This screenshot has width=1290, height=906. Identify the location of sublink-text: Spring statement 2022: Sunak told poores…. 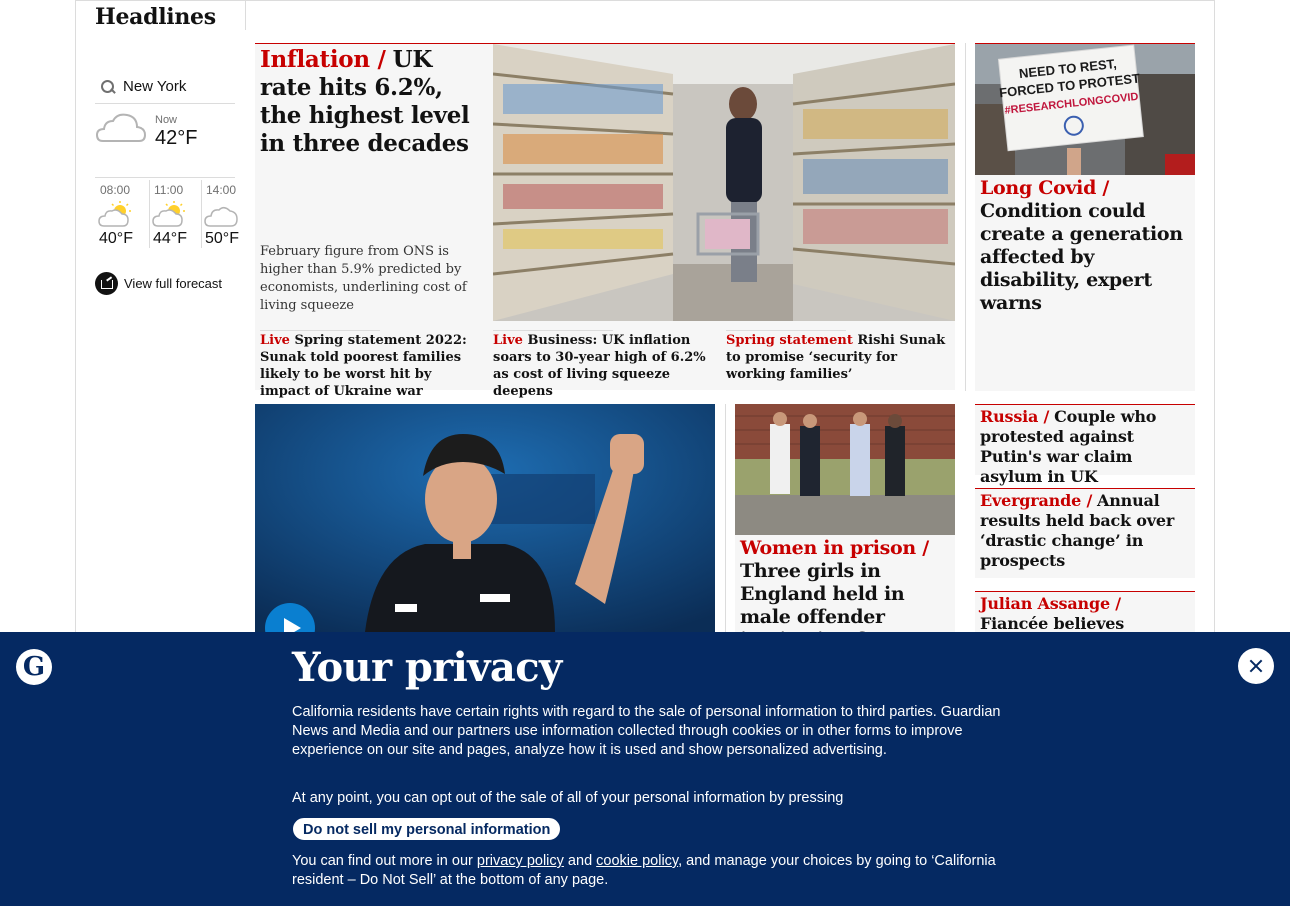
(363, 366).